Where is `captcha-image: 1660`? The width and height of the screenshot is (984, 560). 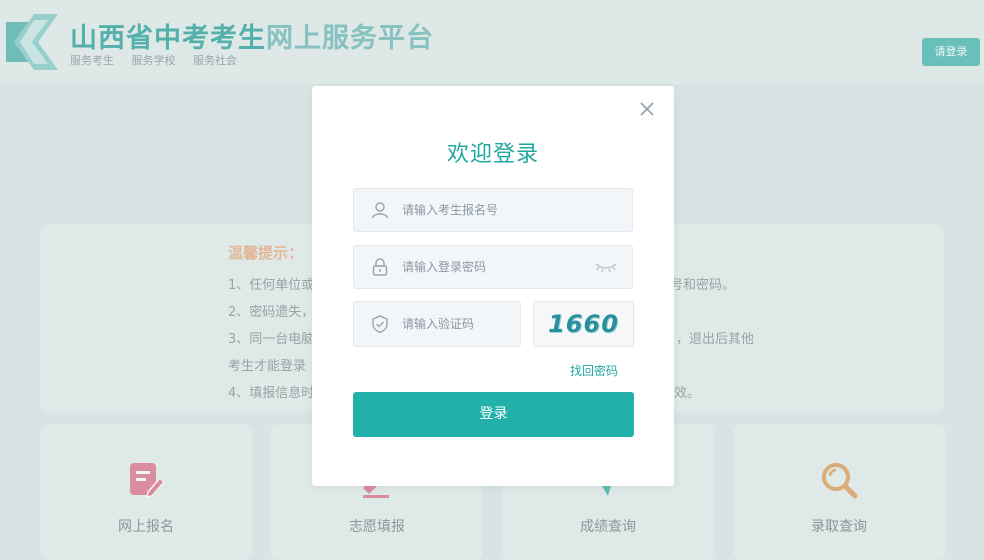
captcha-image: 1660 is located at coordinates (583, 324).